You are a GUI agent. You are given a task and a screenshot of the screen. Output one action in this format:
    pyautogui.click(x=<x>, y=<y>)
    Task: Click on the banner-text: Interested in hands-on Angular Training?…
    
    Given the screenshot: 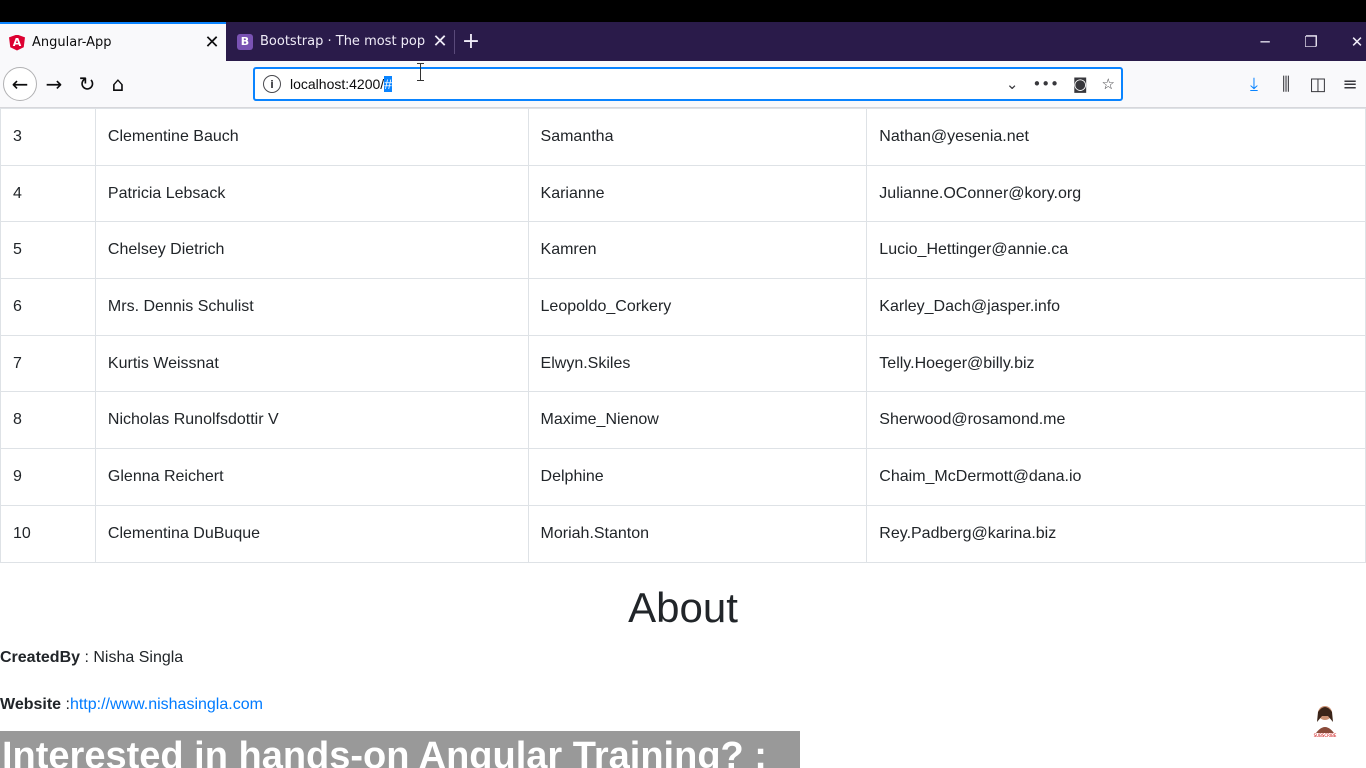 What is the action you would take?
    pyautogui.click(x=384, y=751)
    